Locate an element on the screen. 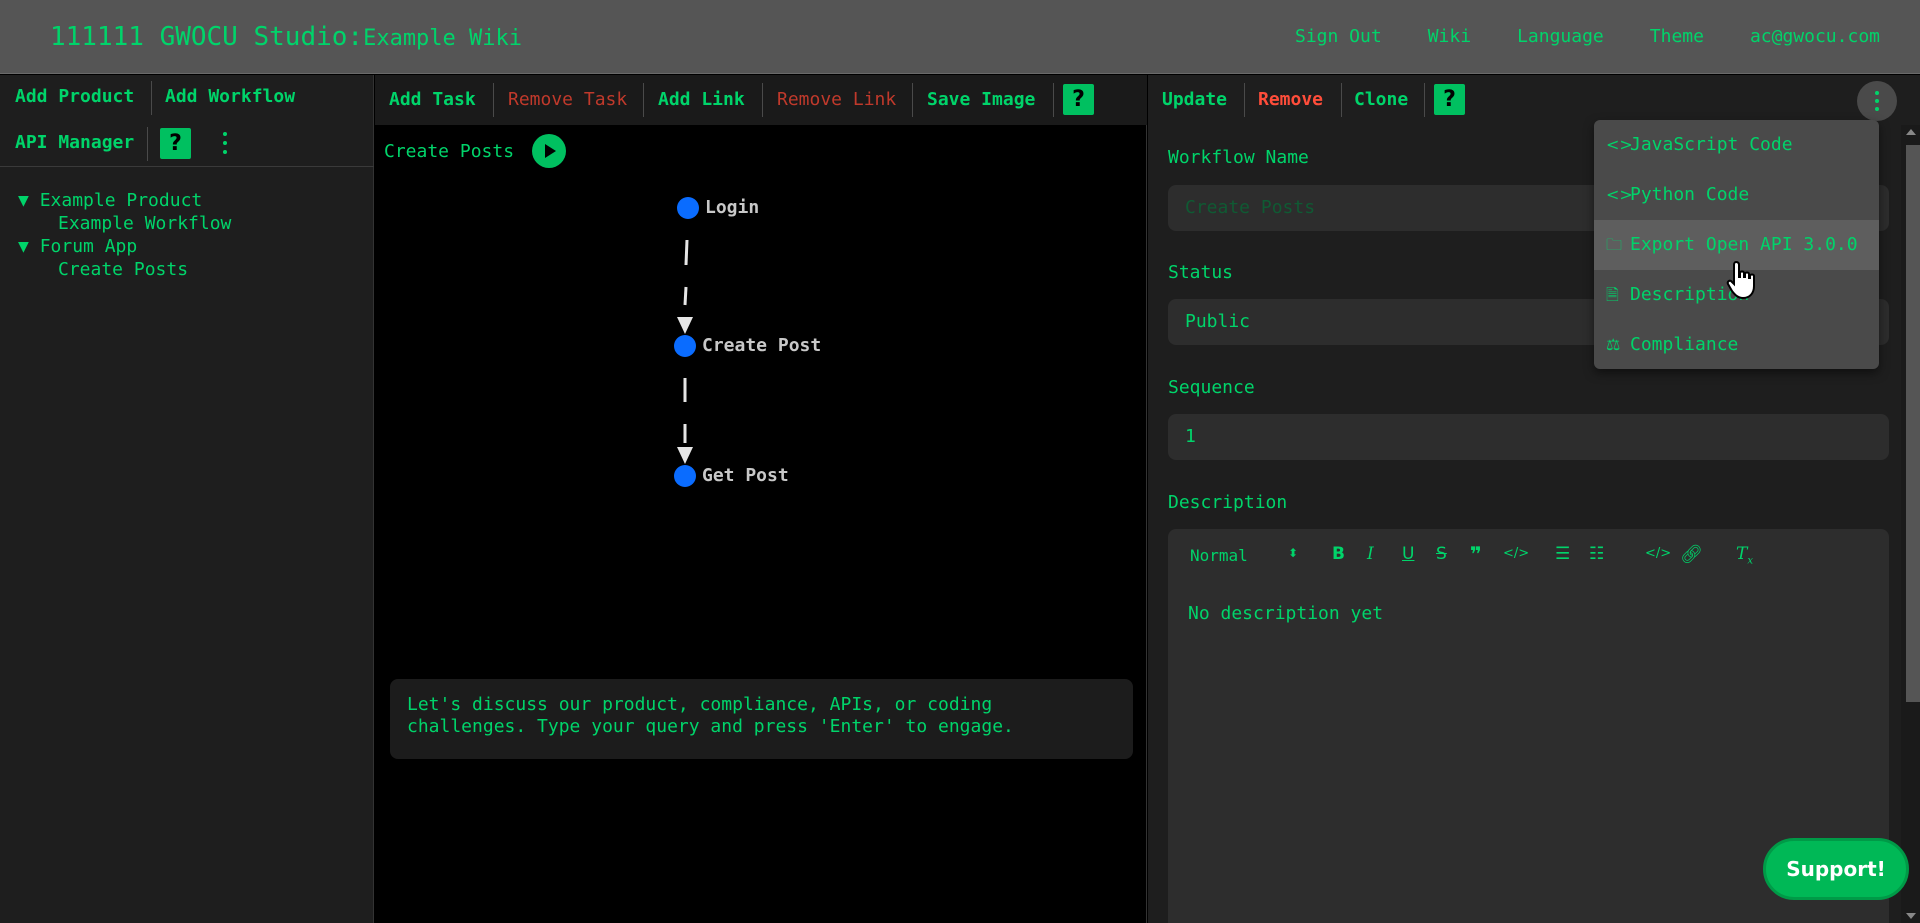  workflow-graph is located at coordinates (686, 342).